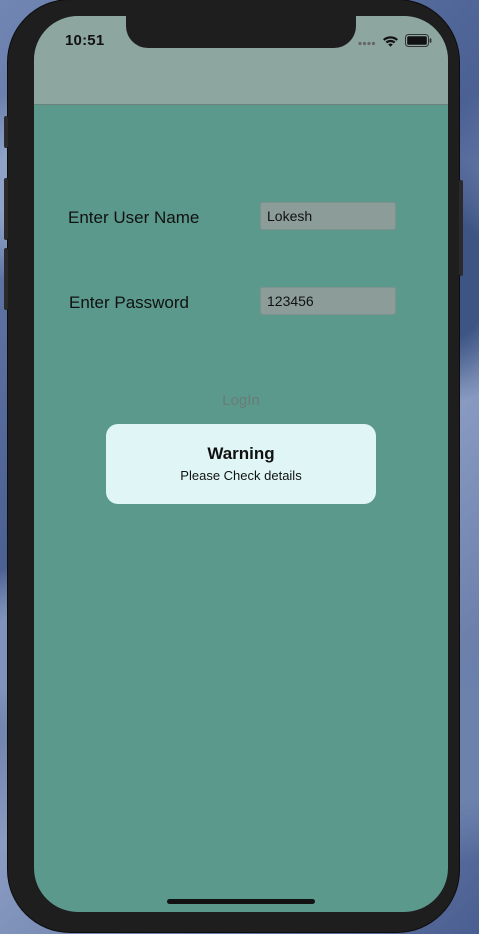  Describe the element at coordinates (6, 279) in the screenshot. I see `volume-down-button` at that location.